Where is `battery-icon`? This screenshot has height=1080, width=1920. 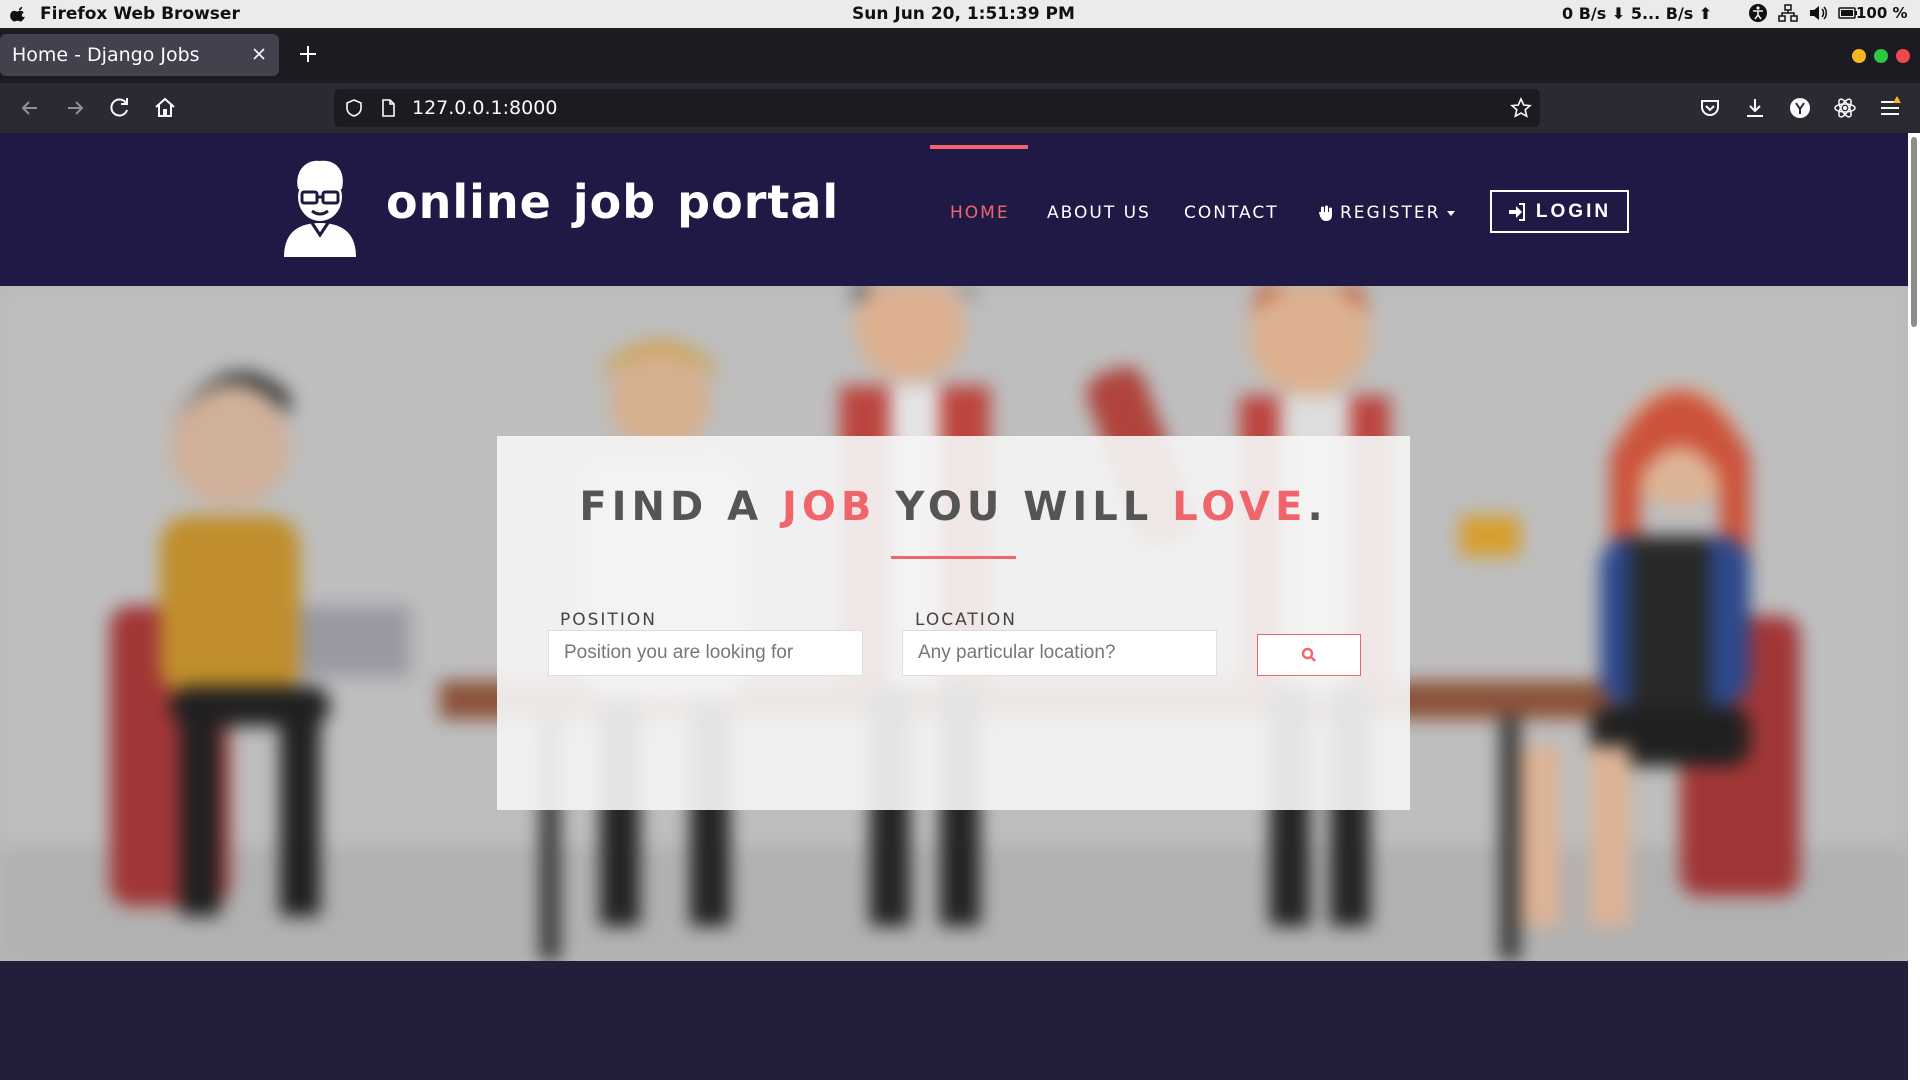
battery-icon is located at coordinates (1848, 13).